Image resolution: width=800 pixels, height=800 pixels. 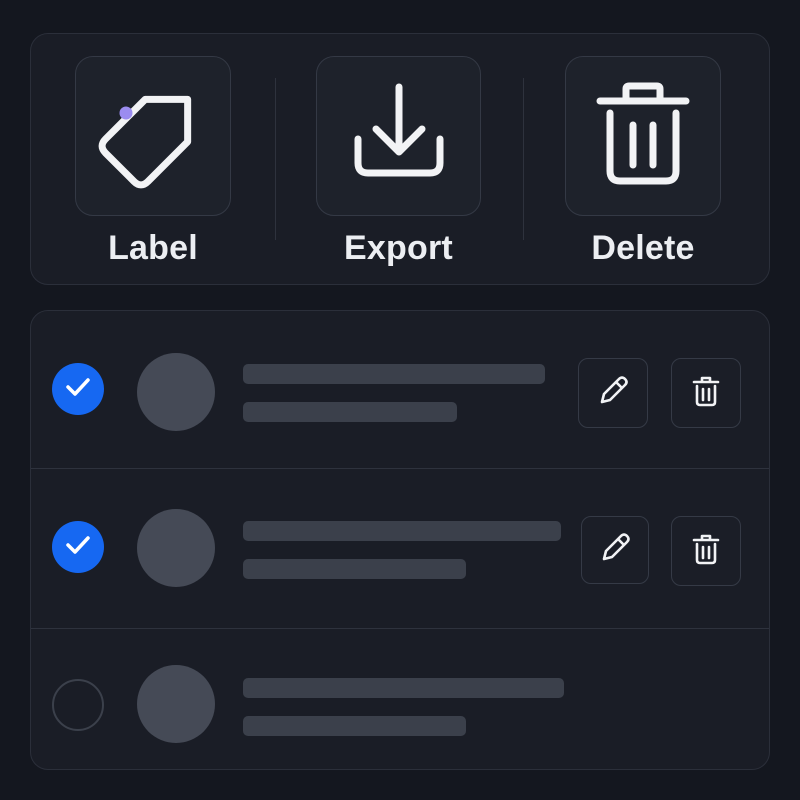 I want to click on export-button, so click(x=398, y=136).